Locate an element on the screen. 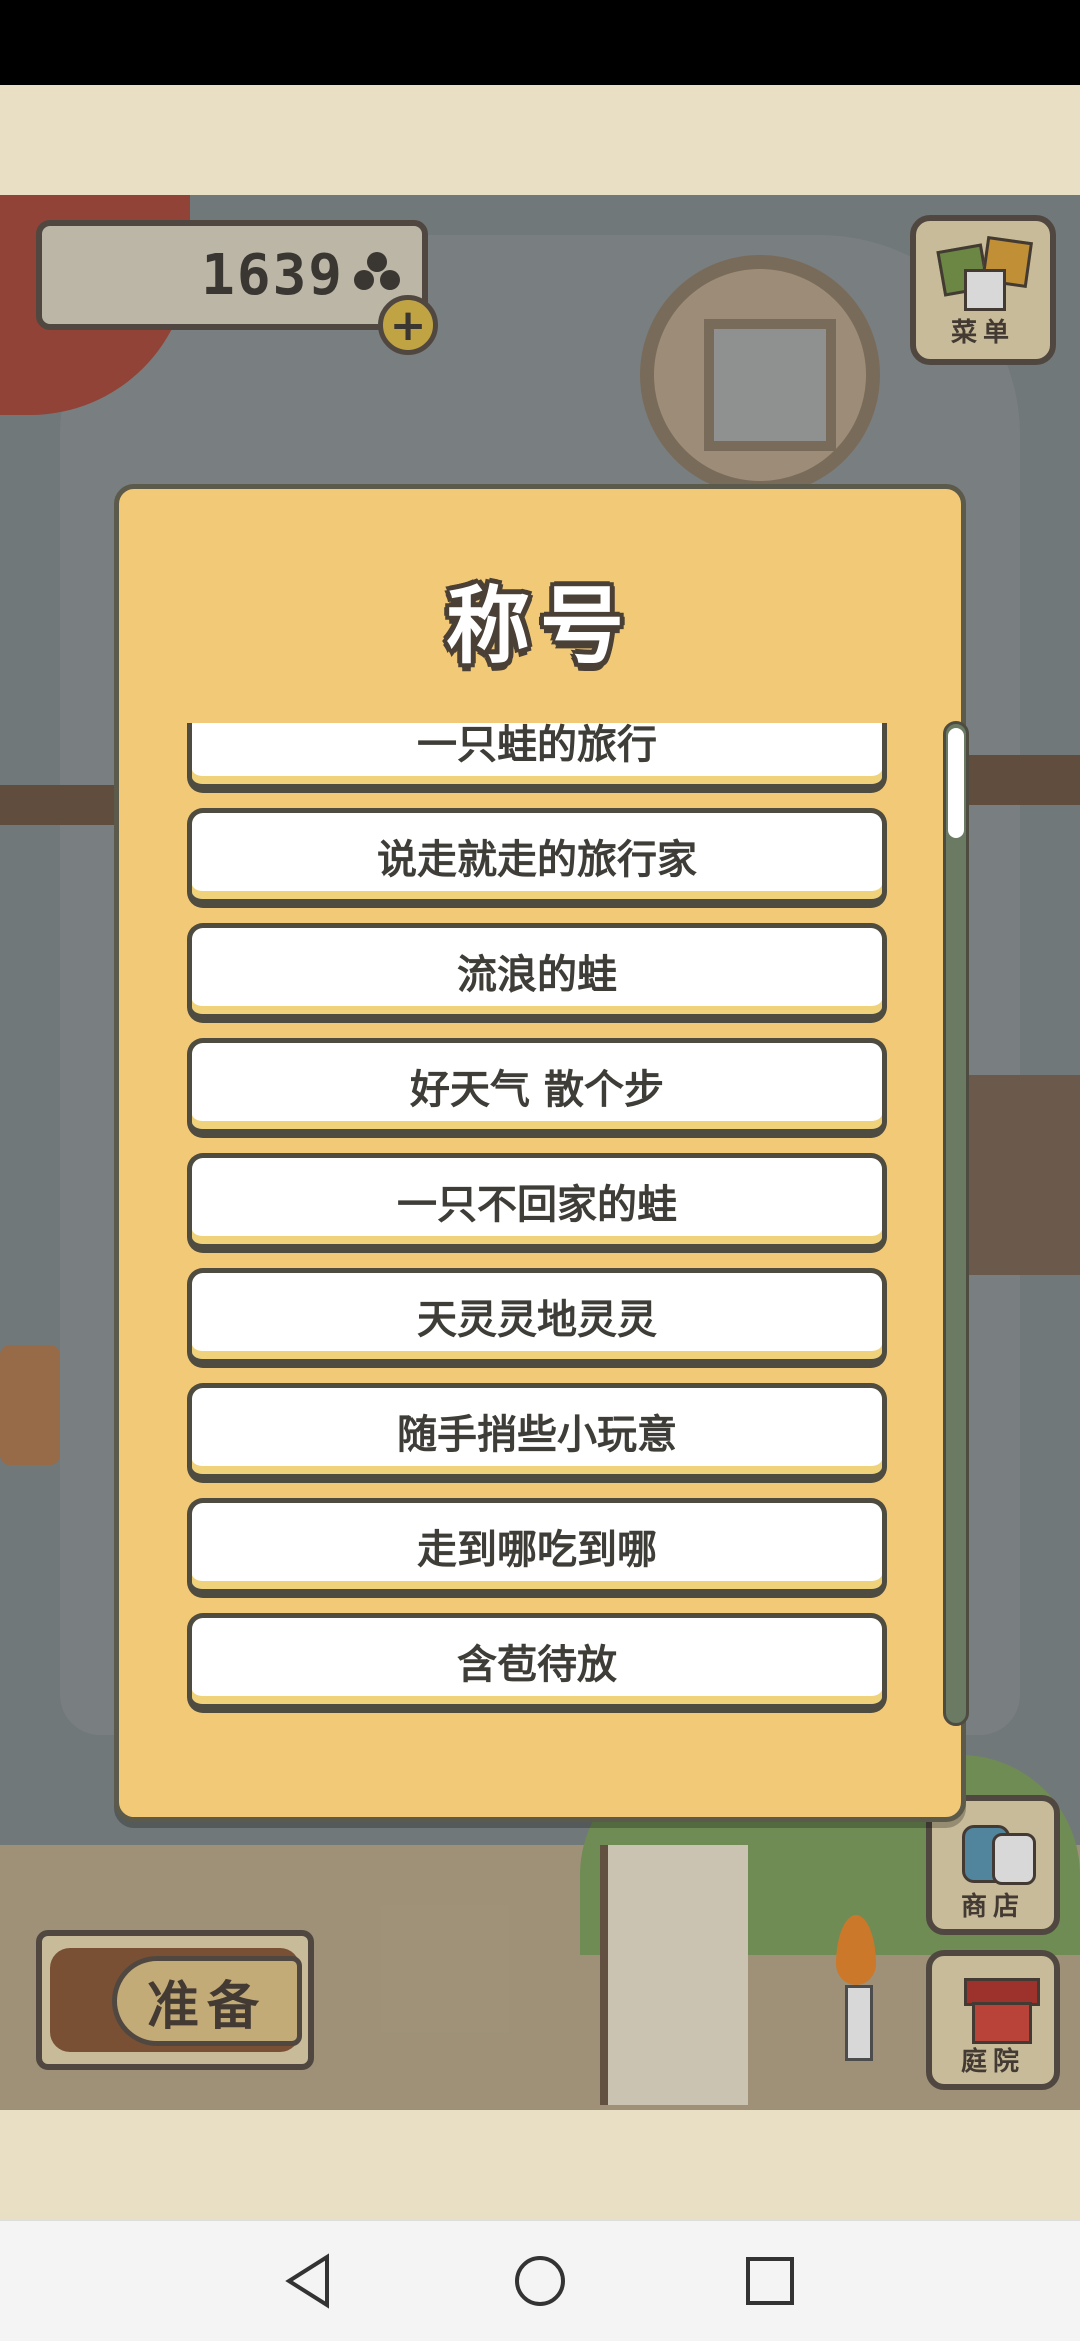 This screenshot has height=2341, width=1080. recents-button is located at coordinates (770, 2281).